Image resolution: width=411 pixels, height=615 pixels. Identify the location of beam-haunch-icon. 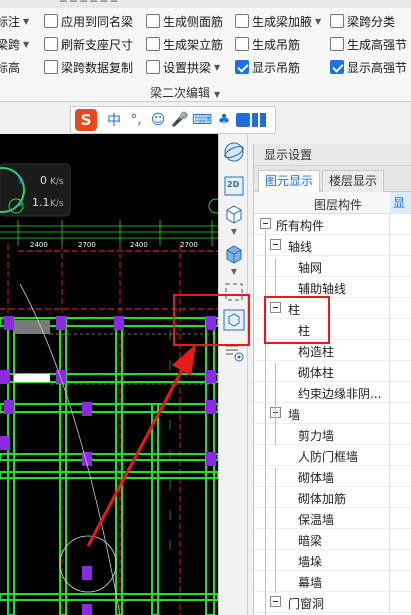
(242, 21).